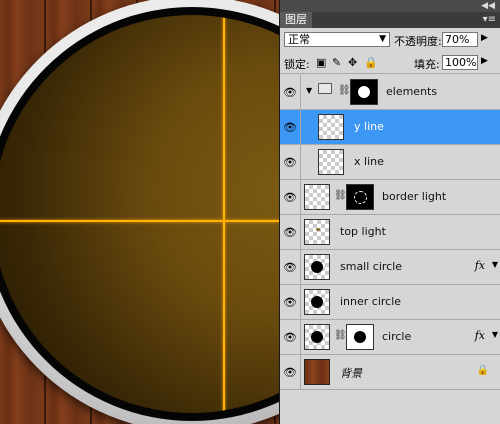 The height and width of the screenshot is (424, 500). Describe the element at coordinates (309, 90) in the screenshot. I see `twirl-down-icon: ▼` at that location.